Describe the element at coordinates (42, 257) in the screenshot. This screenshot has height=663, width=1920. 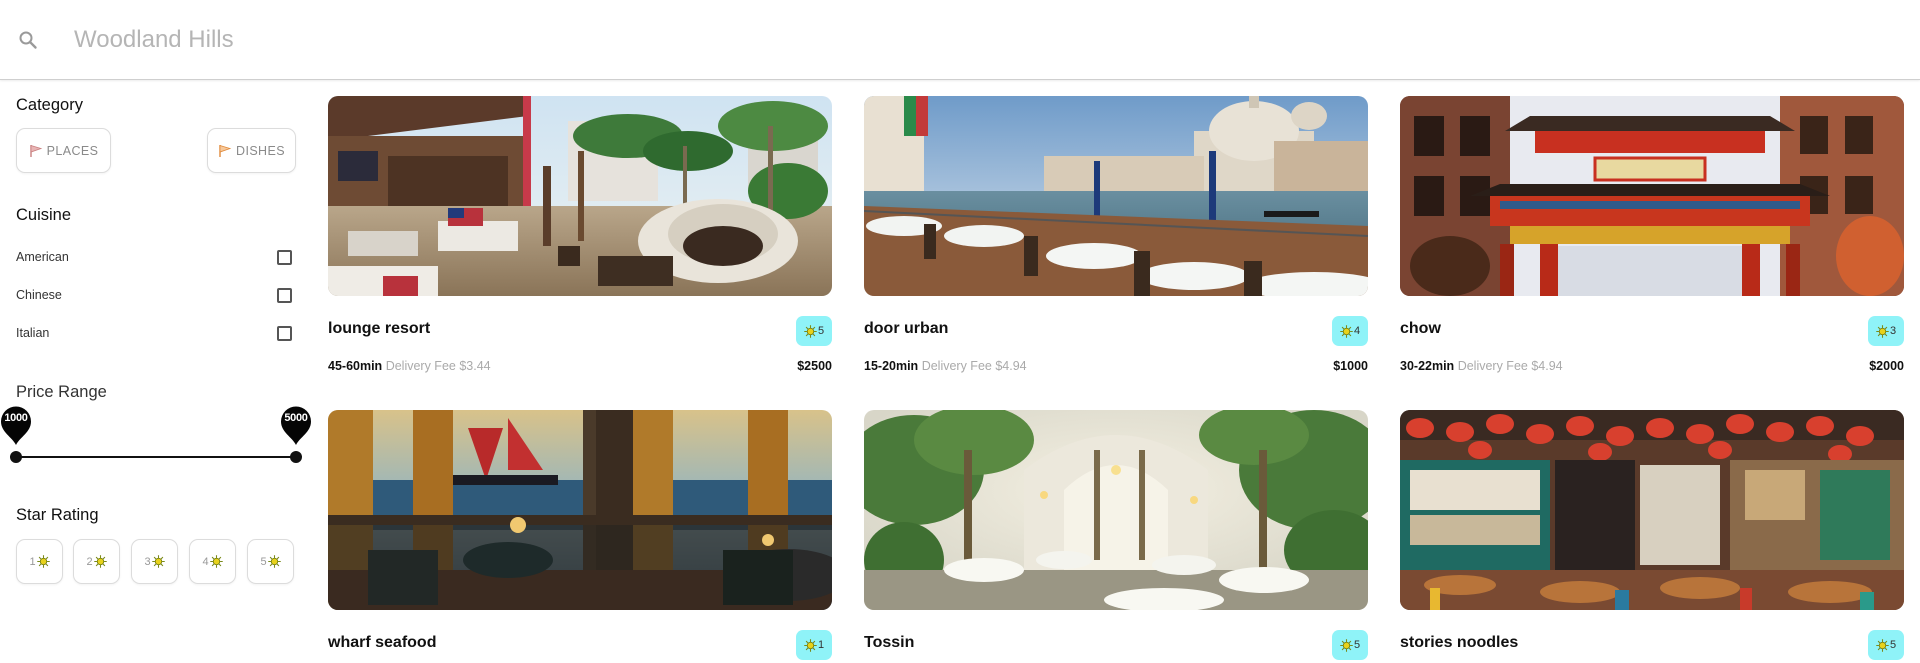
I see `cuisine-label: American` at that location.